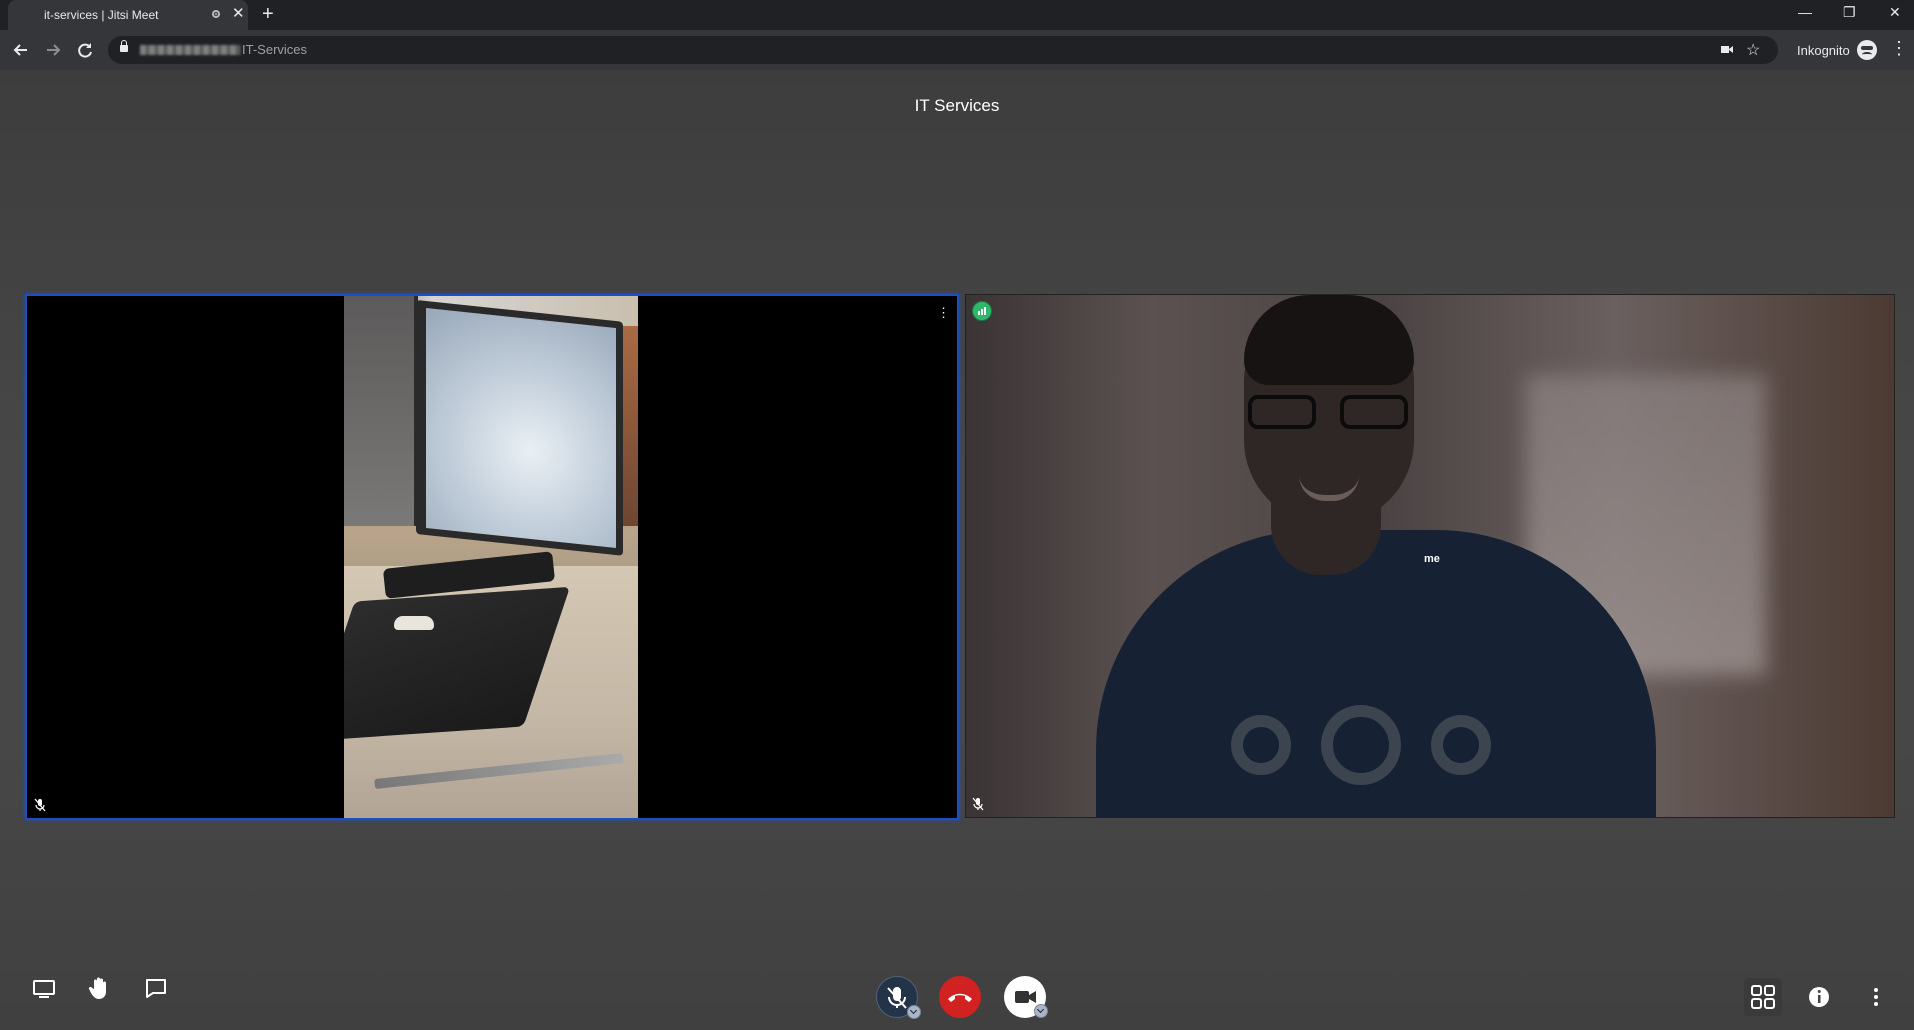  What do you see at coordinates (268, 14) in the screenshot?
I see `new-tab-button: +` at bounding box center [268, 14].